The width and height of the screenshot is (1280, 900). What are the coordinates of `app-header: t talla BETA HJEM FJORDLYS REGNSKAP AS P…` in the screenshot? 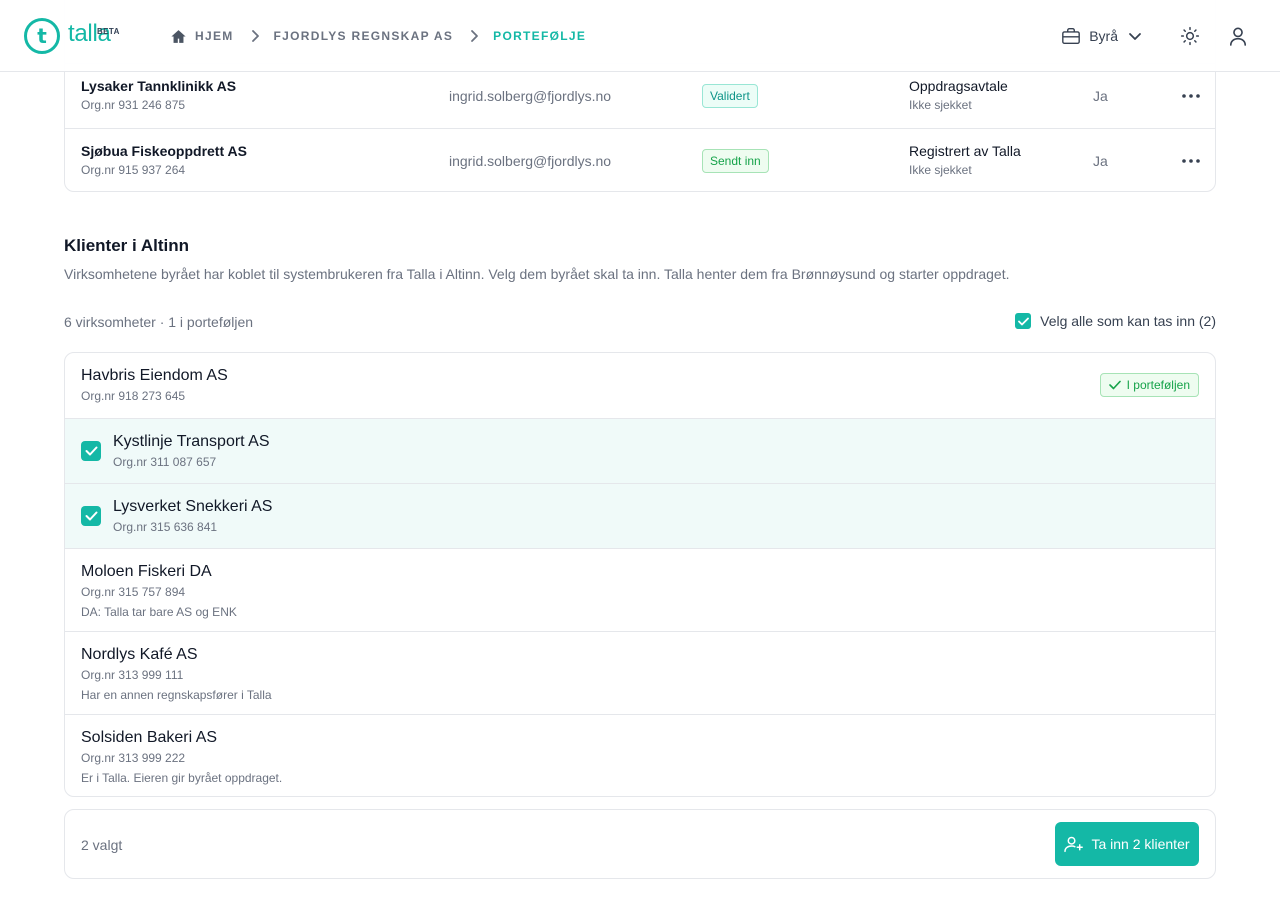 It's located at (640, 36).